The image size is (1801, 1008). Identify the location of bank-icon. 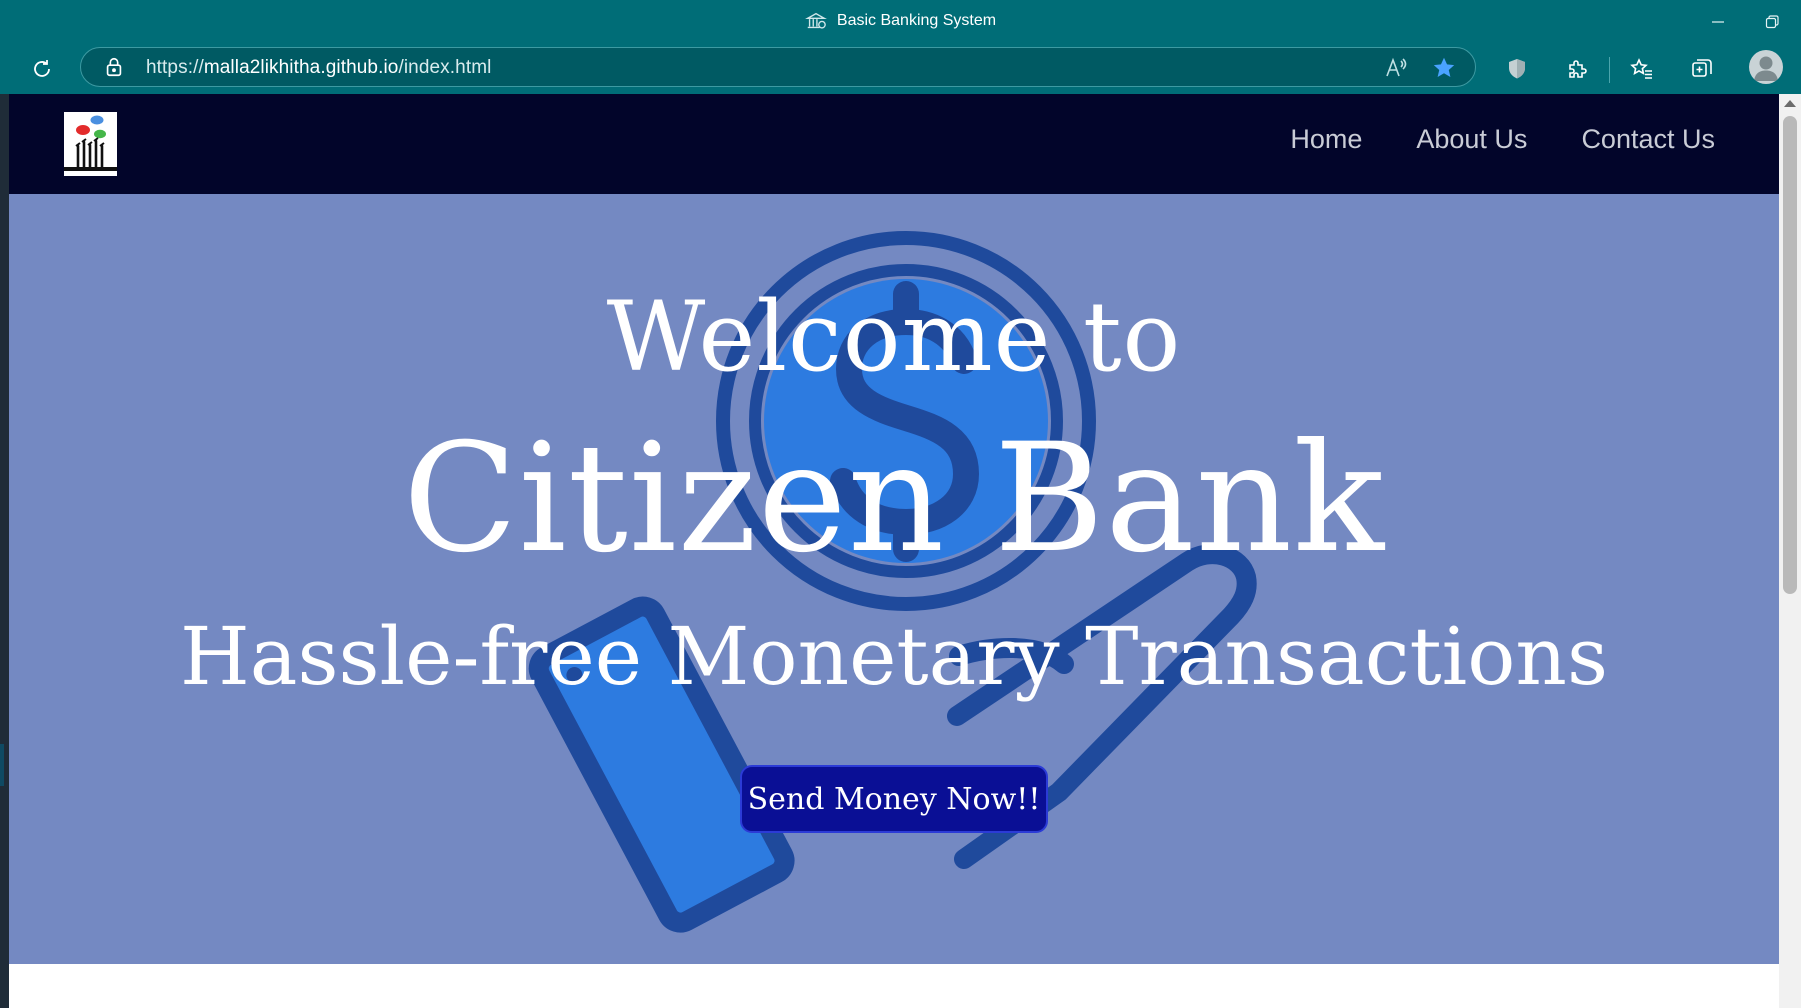
(816, 20).